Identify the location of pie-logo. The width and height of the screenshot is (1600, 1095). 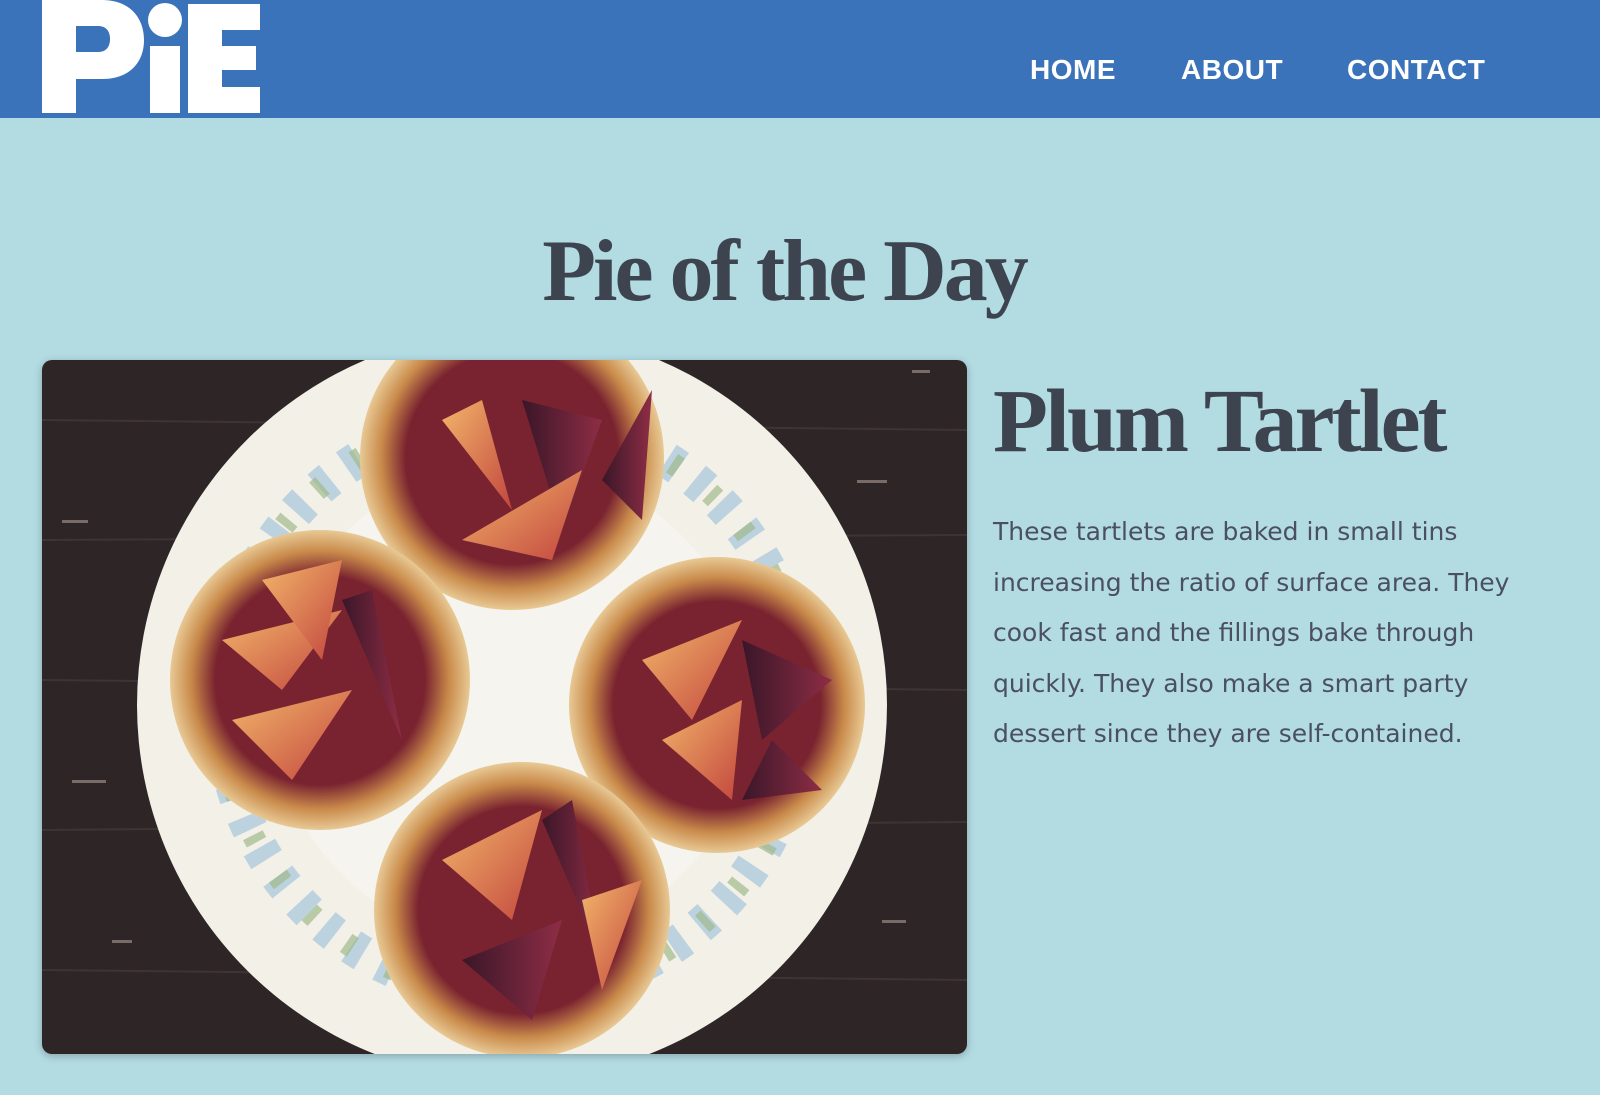
(151, 56).